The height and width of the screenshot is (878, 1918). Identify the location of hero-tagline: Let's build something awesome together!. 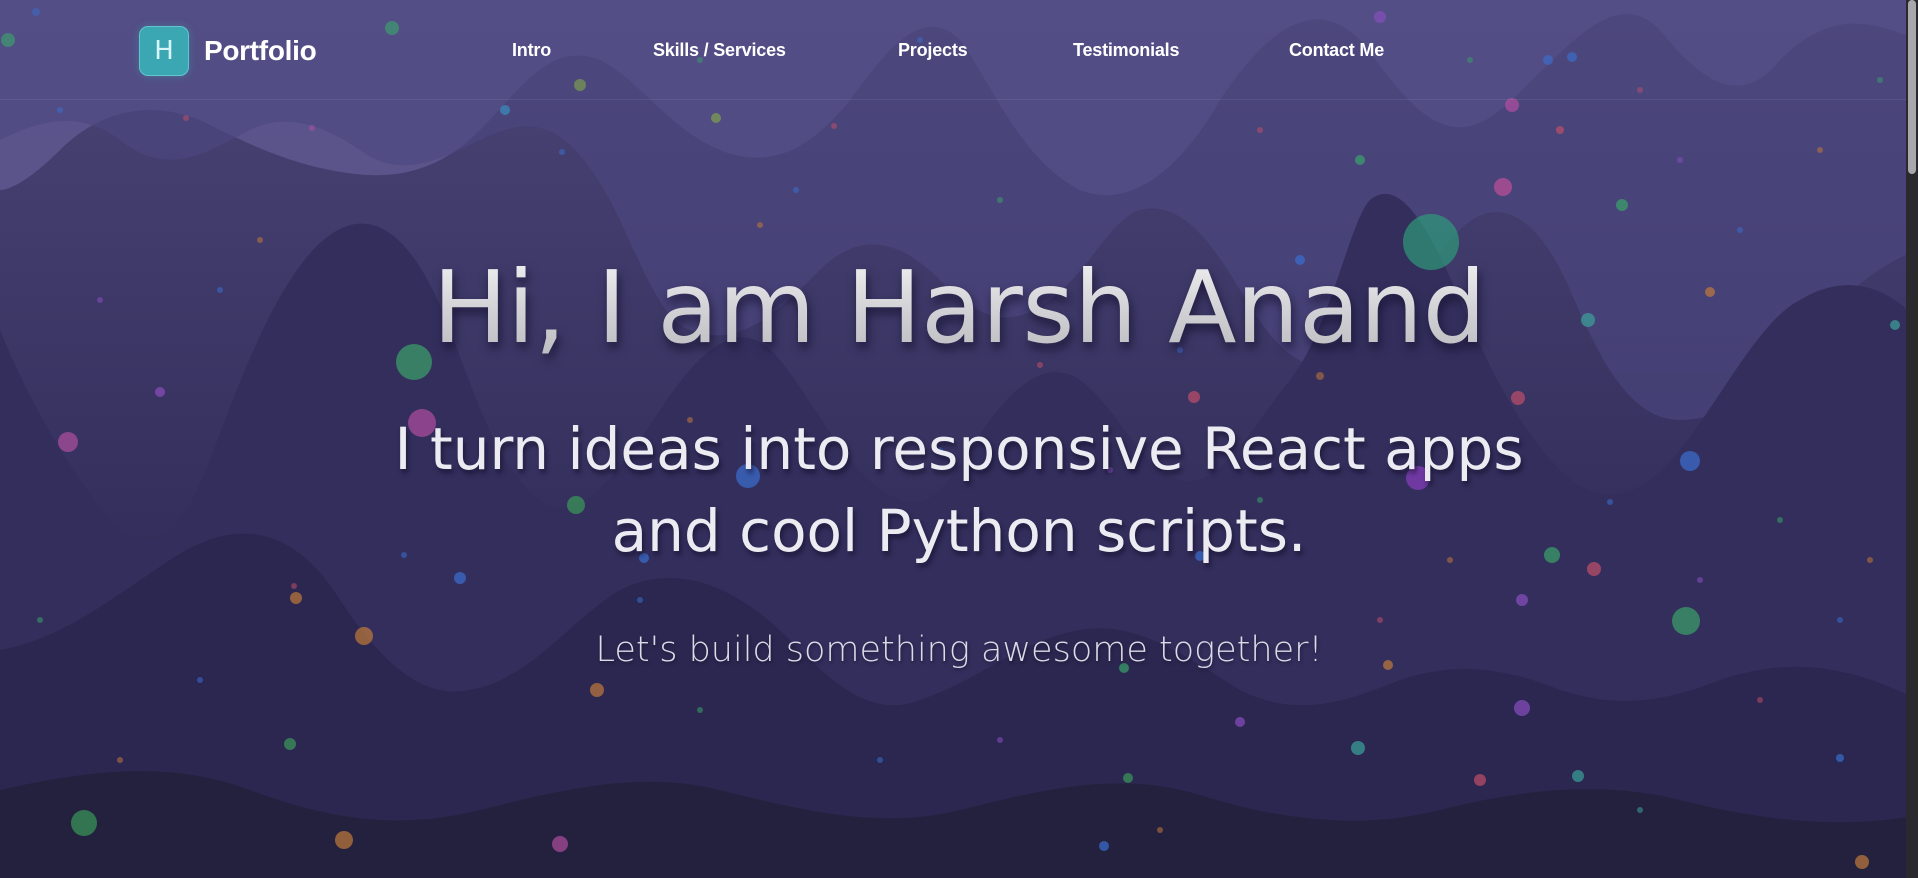
(959, 650).